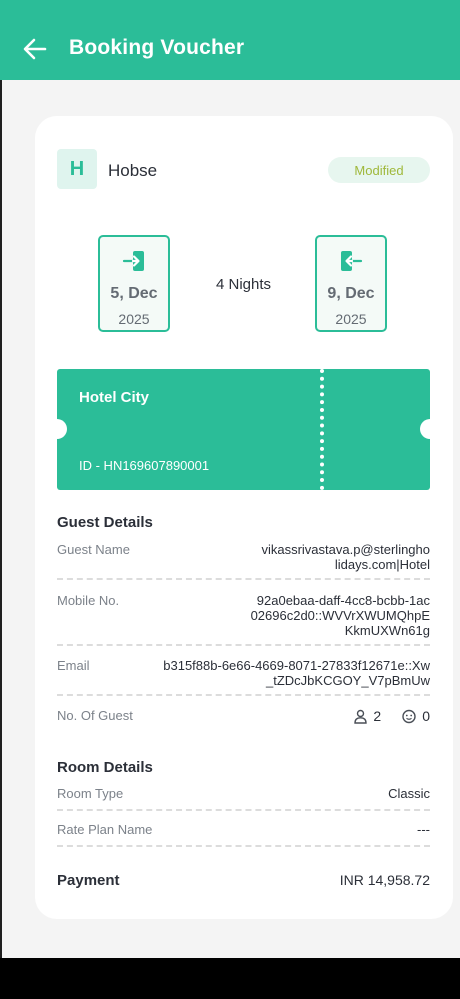 This screenshot has height=999, width=460. I want to click on room-type-value: Classic, so click(409, 793).